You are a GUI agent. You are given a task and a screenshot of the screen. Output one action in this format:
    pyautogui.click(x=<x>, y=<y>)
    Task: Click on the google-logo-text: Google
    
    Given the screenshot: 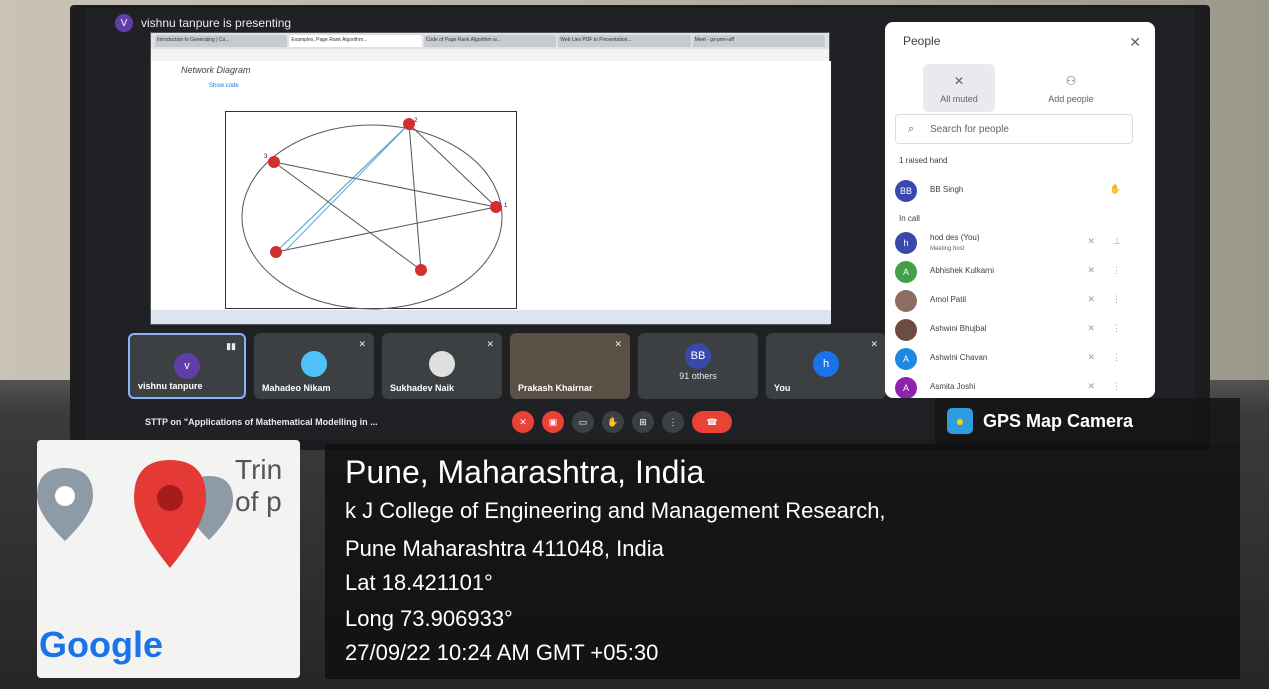 What is the action you would take?
    pyautogui.click(x=101, y=644)
    